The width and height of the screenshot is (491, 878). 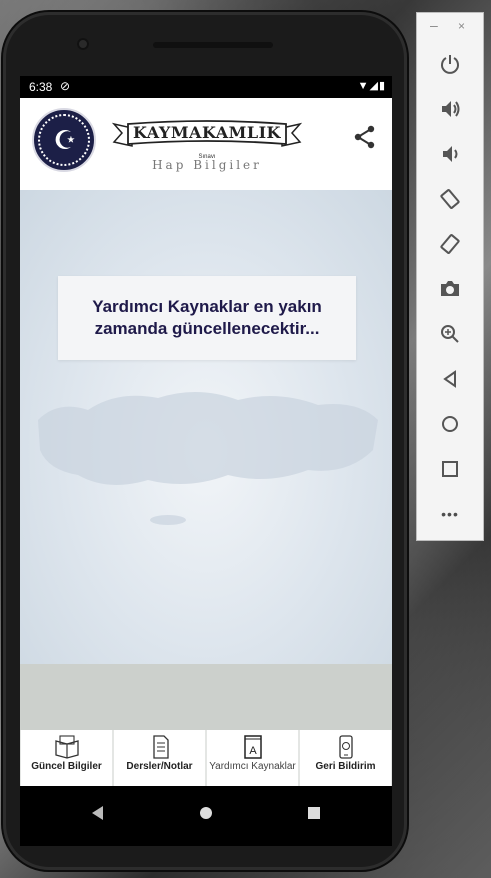 I want to click on nav-geri-bildirim: Geri Bildirim, so click(x=345, y=758).